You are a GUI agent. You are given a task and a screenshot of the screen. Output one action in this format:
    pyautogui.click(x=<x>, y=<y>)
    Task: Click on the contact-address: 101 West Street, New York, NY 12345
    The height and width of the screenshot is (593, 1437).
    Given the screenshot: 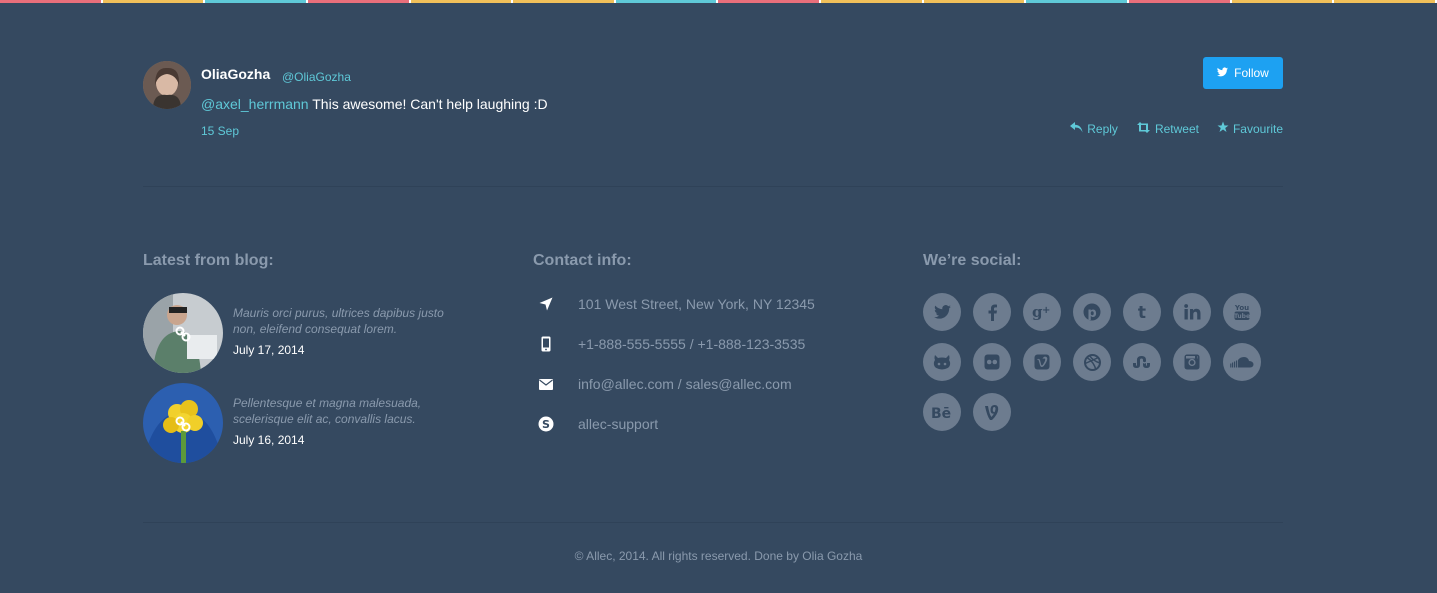 What is the action you would take?
    pyautogui.click(x=674, y=304)
    